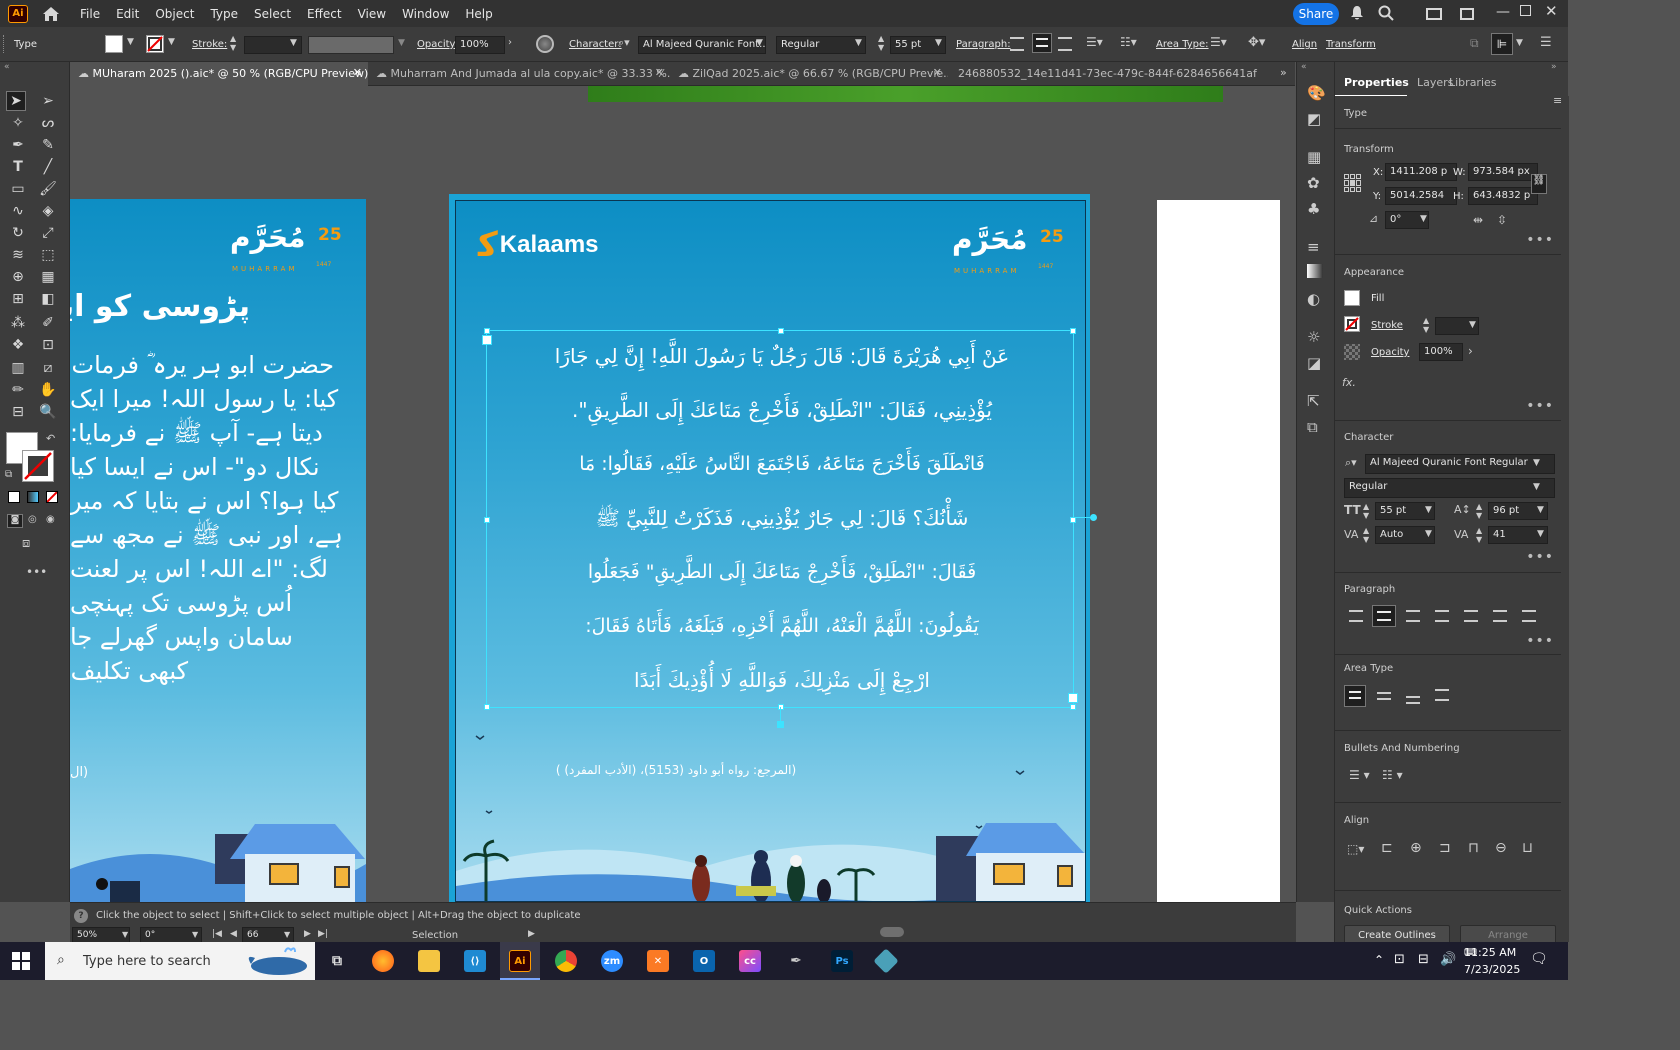 The width and height of the screenshot is (1680, 1050). What do you see at coordinates (1304, 44) in the screenshot?
I see `align-link: Align` at bounding box center [1304, 44].